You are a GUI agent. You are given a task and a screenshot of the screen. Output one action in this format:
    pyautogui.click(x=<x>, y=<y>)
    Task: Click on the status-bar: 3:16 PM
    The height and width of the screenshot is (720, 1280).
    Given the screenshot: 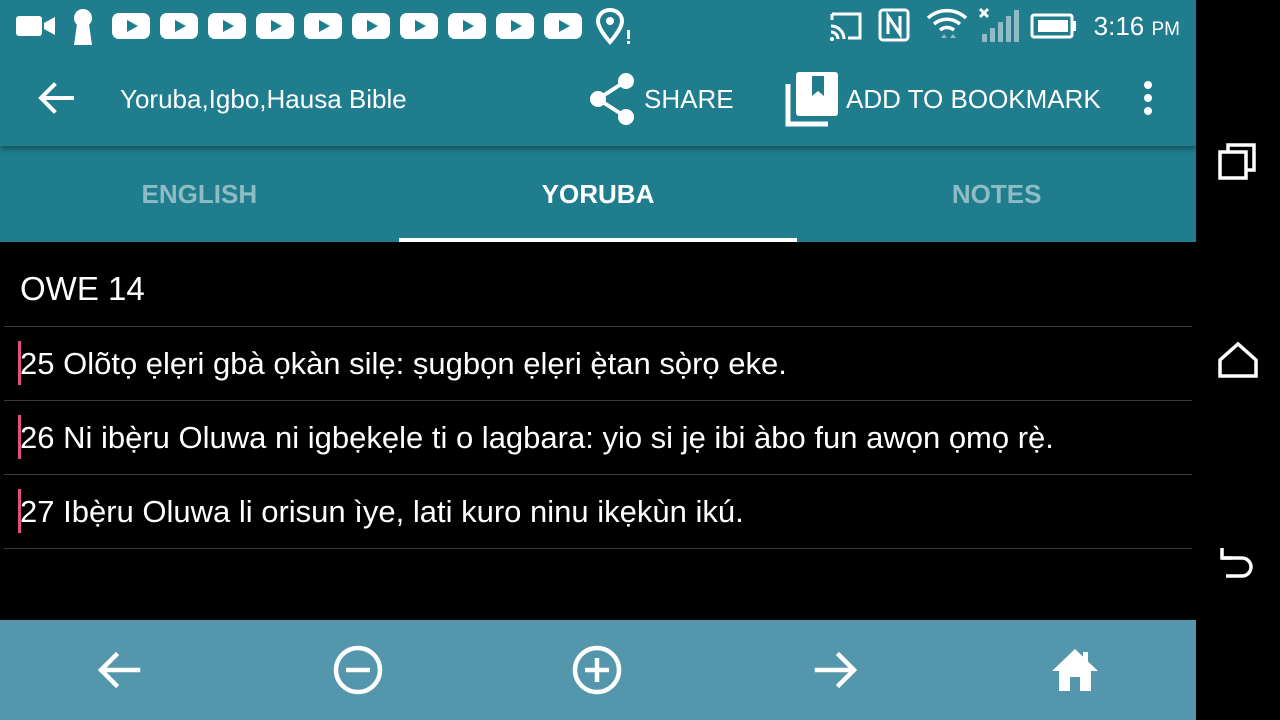 What is the action you would take?
    pyautogui.click(x=598, y=26)
    